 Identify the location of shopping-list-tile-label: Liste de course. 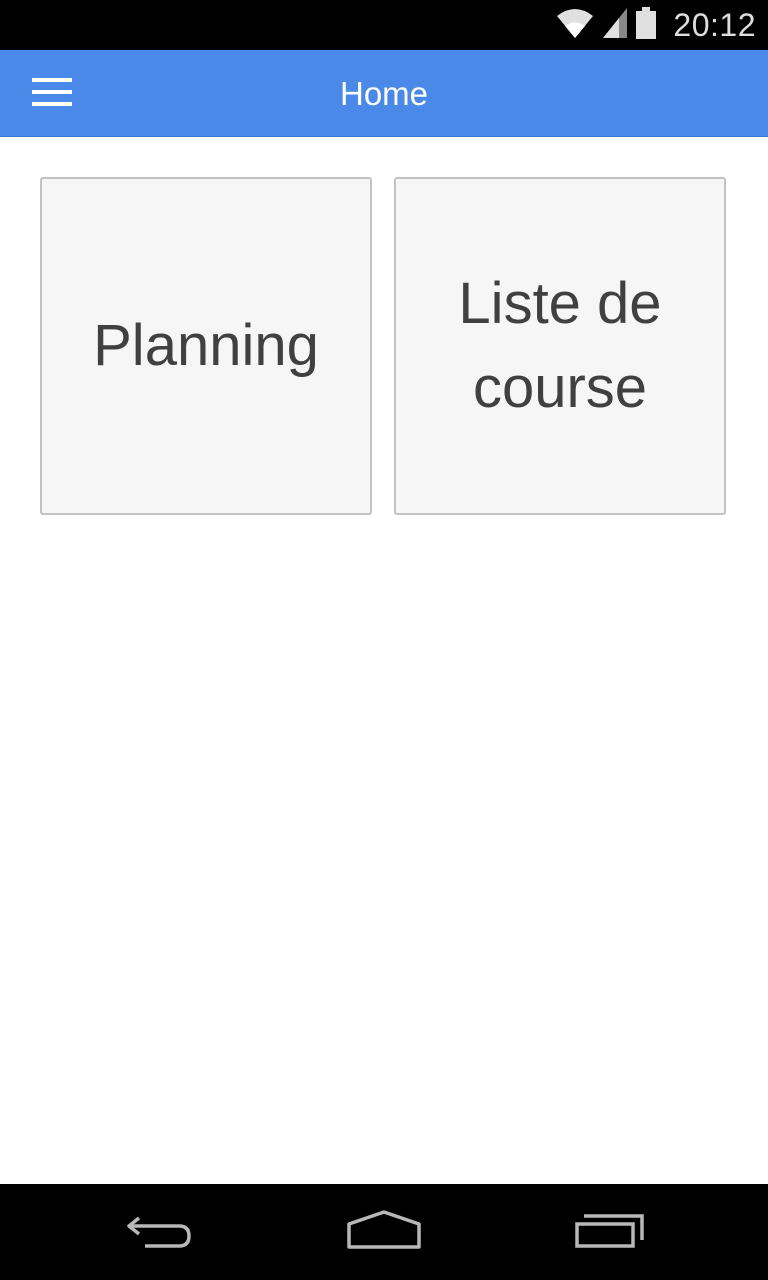
(560, 345).